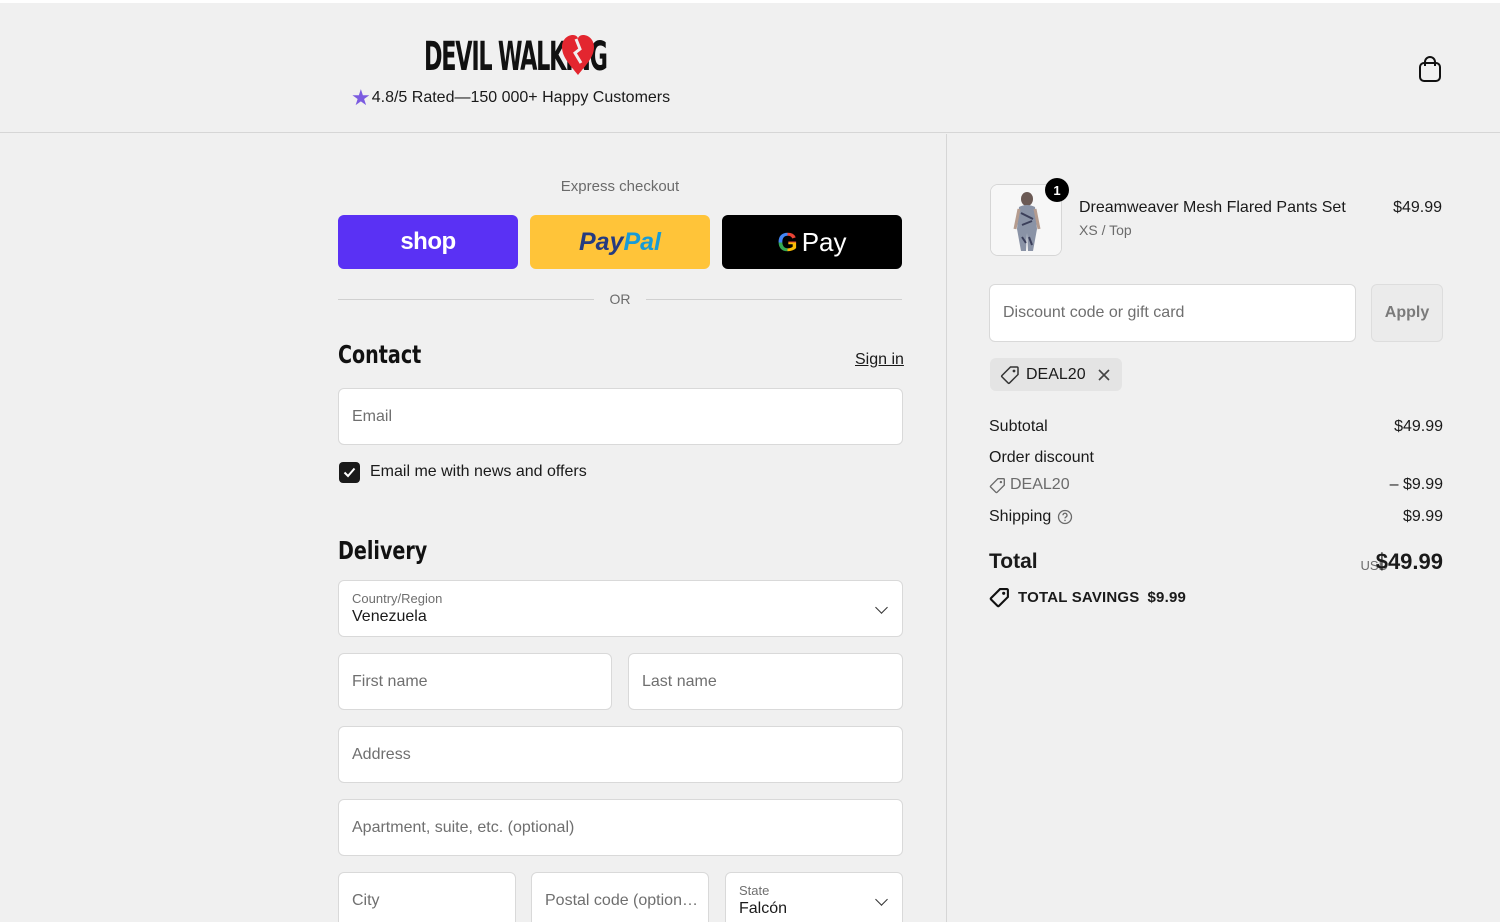 The image size is (1500, 922). Describe the element at coordinates (601, 241) in the screenshot. I see `paypal-label-pay: Pay` at that location.